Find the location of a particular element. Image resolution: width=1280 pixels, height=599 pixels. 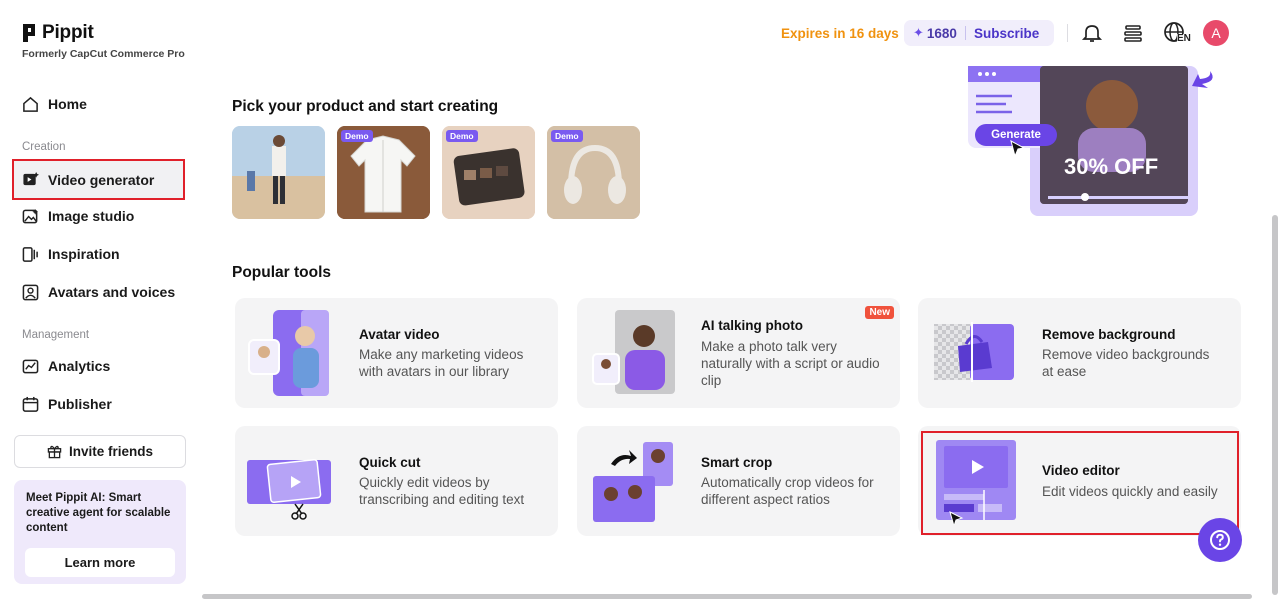

new-badge: New is located at coordinates (879, 312).